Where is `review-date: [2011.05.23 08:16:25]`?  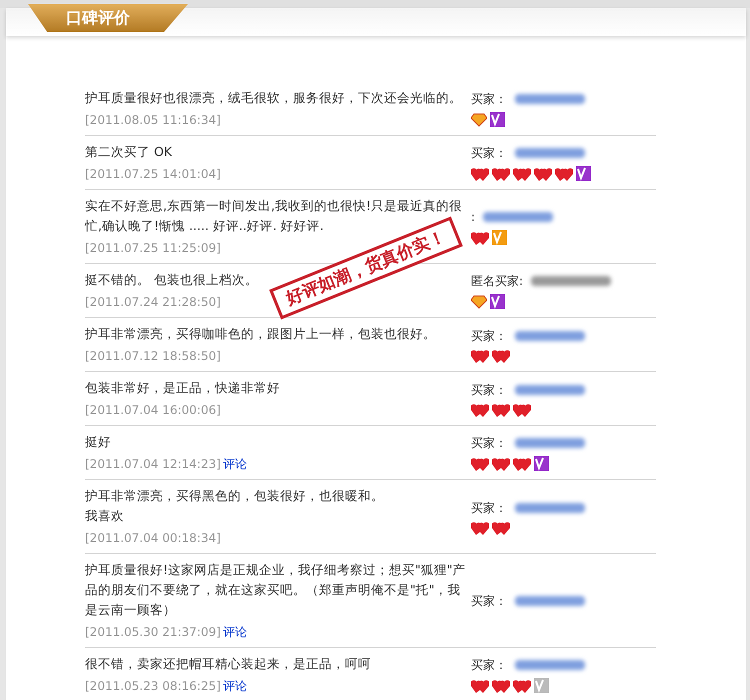 review-date: [2011.05.23 08:16:25] is located at coordinates (153, 686).